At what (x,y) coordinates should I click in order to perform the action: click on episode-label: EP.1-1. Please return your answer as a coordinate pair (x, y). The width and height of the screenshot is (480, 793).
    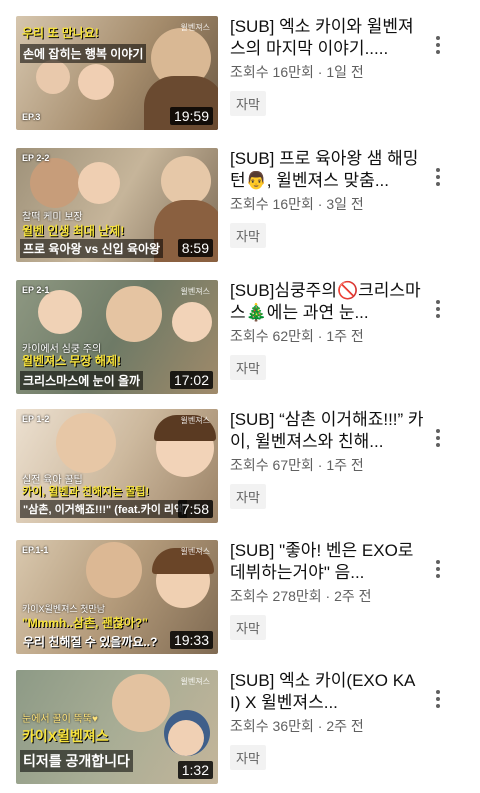
    Looking at the image, I should click on (35, 550).